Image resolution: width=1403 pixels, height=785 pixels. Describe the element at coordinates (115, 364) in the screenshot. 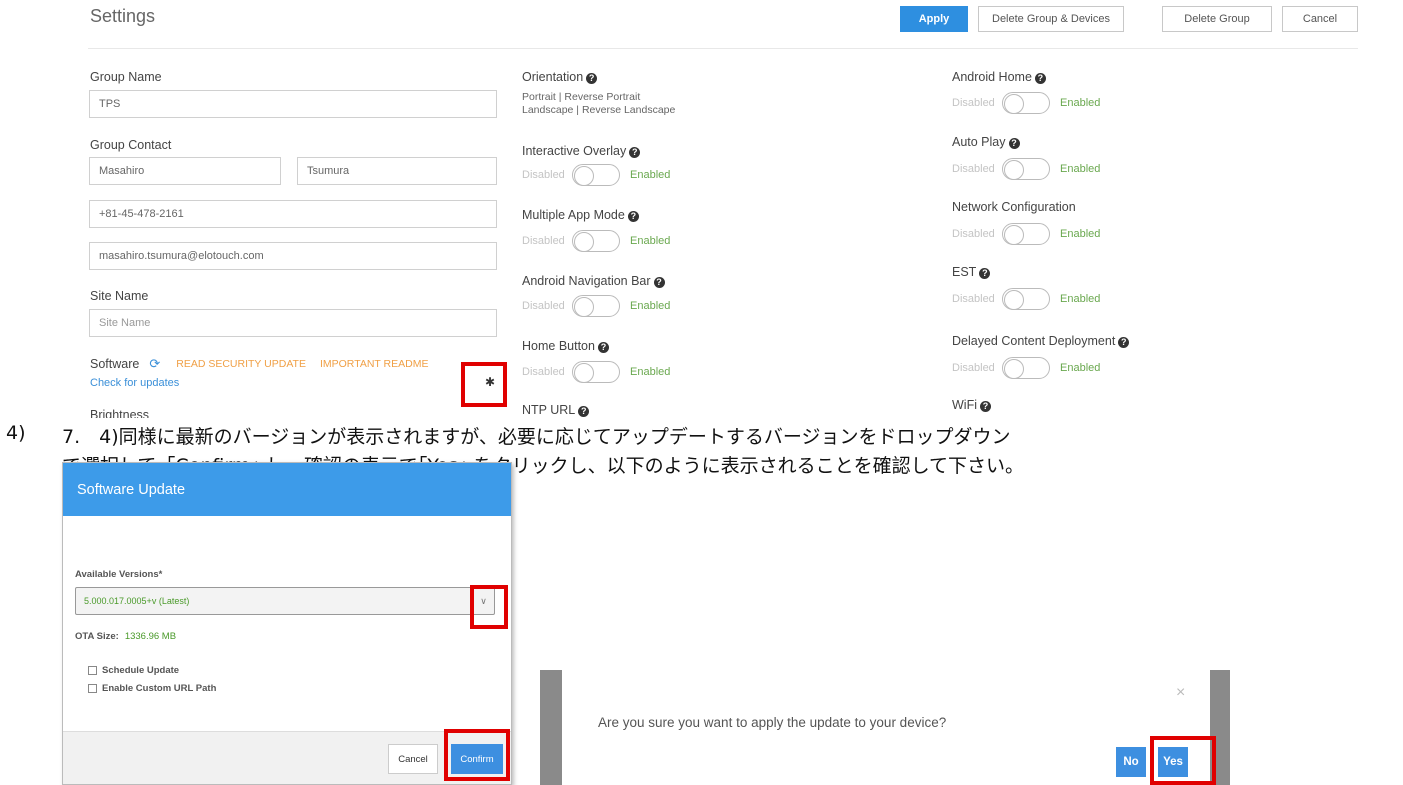

I see `software-label: Software` at that location.